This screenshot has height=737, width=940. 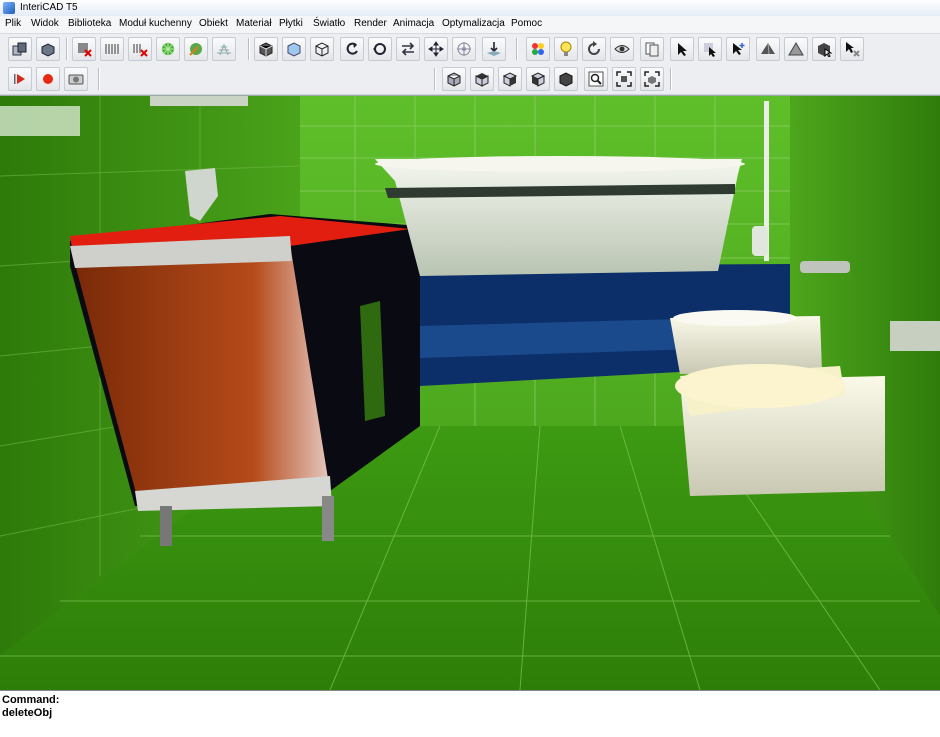 I want to click on zoom-all-icon, so click(x=652, y=79).